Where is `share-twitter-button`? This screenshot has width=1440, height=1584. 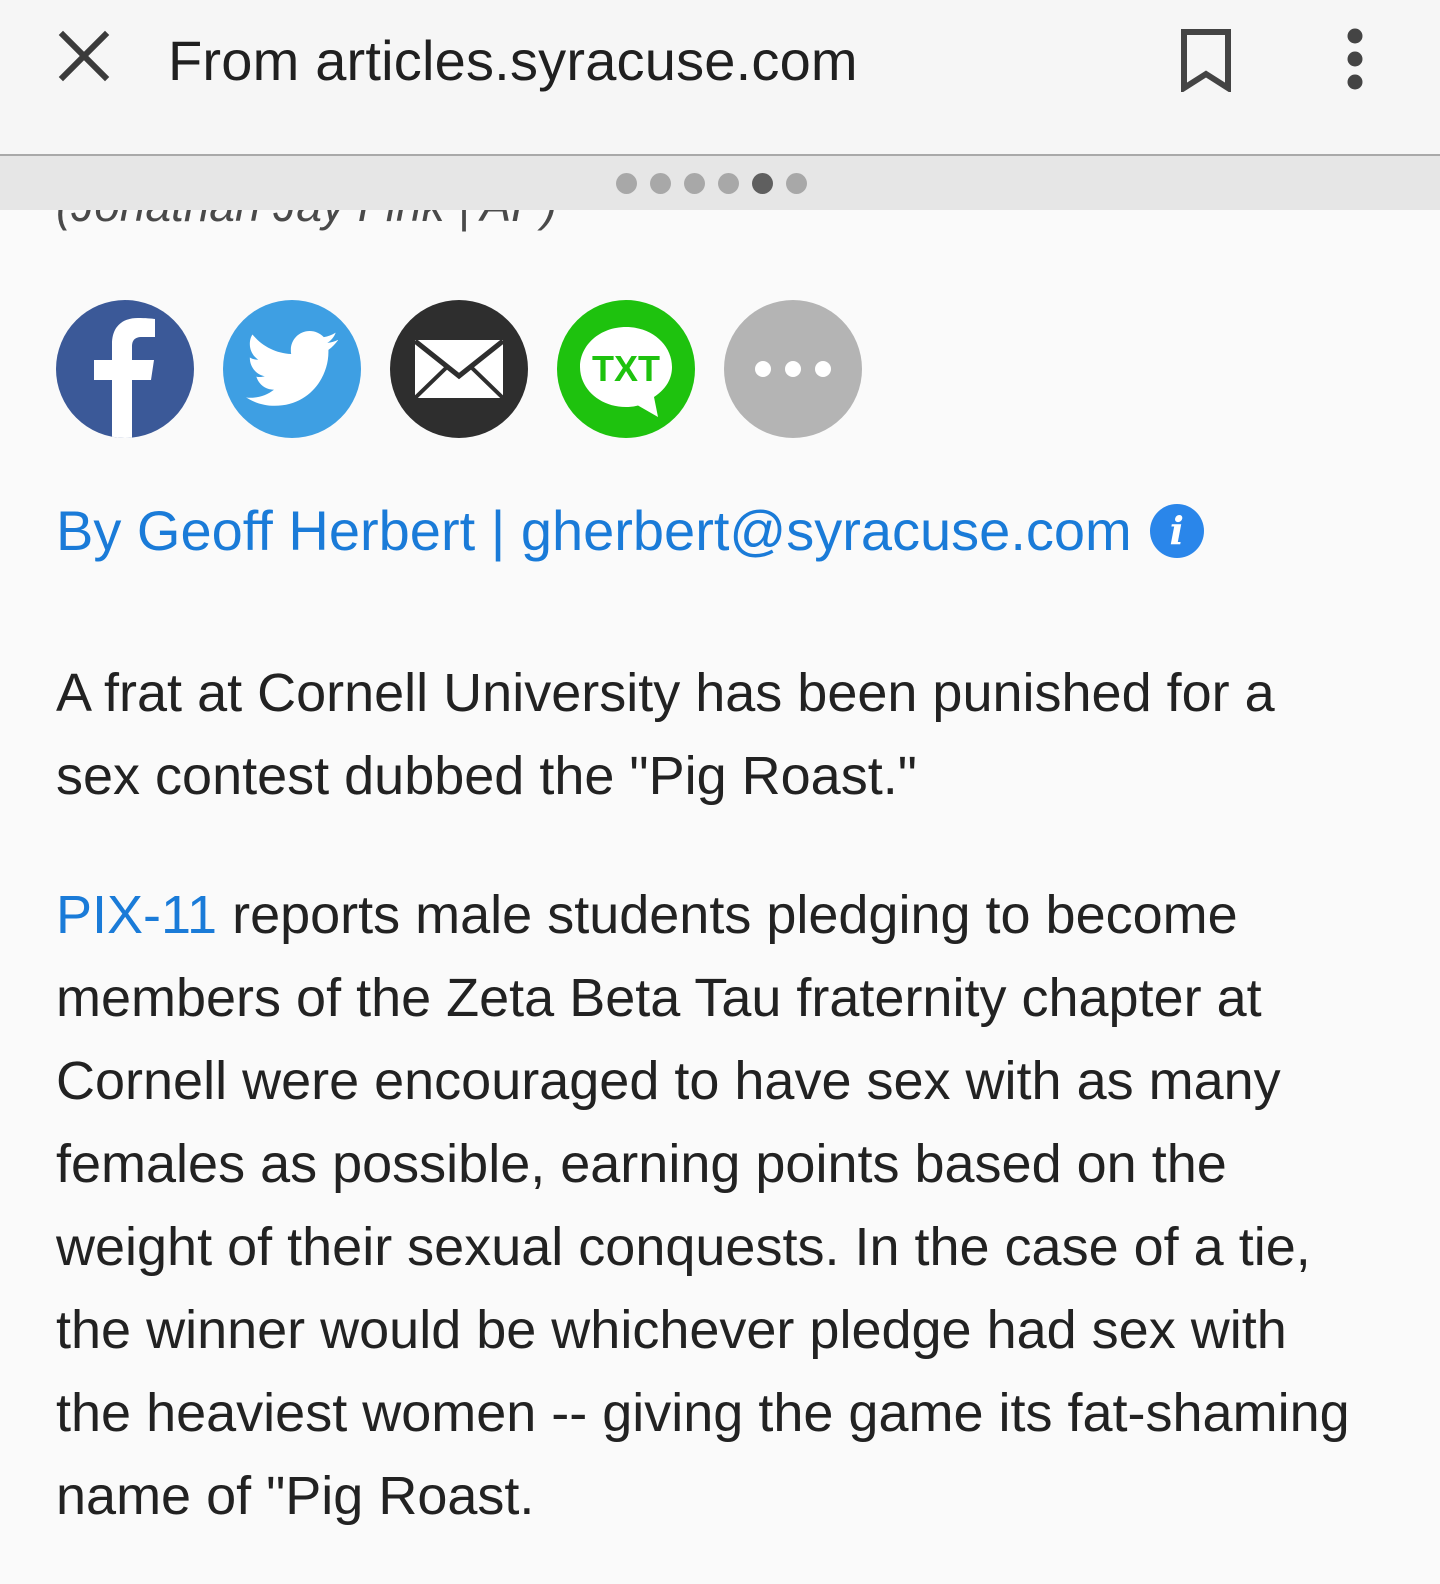 share-twitter-button is located at coordinates (292, 369).